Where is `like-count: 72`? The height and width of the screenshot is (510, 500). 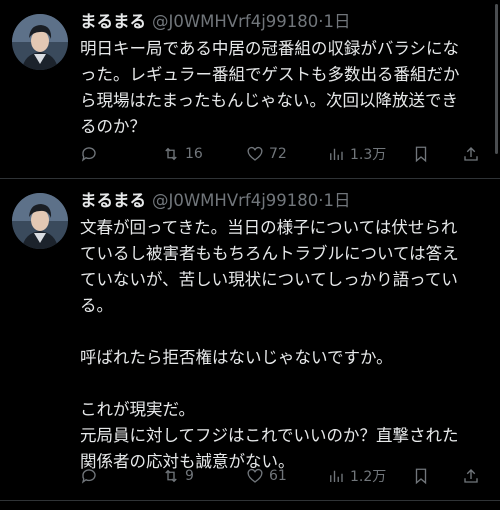
like-count: 72 is located at coordinates (278, 154).